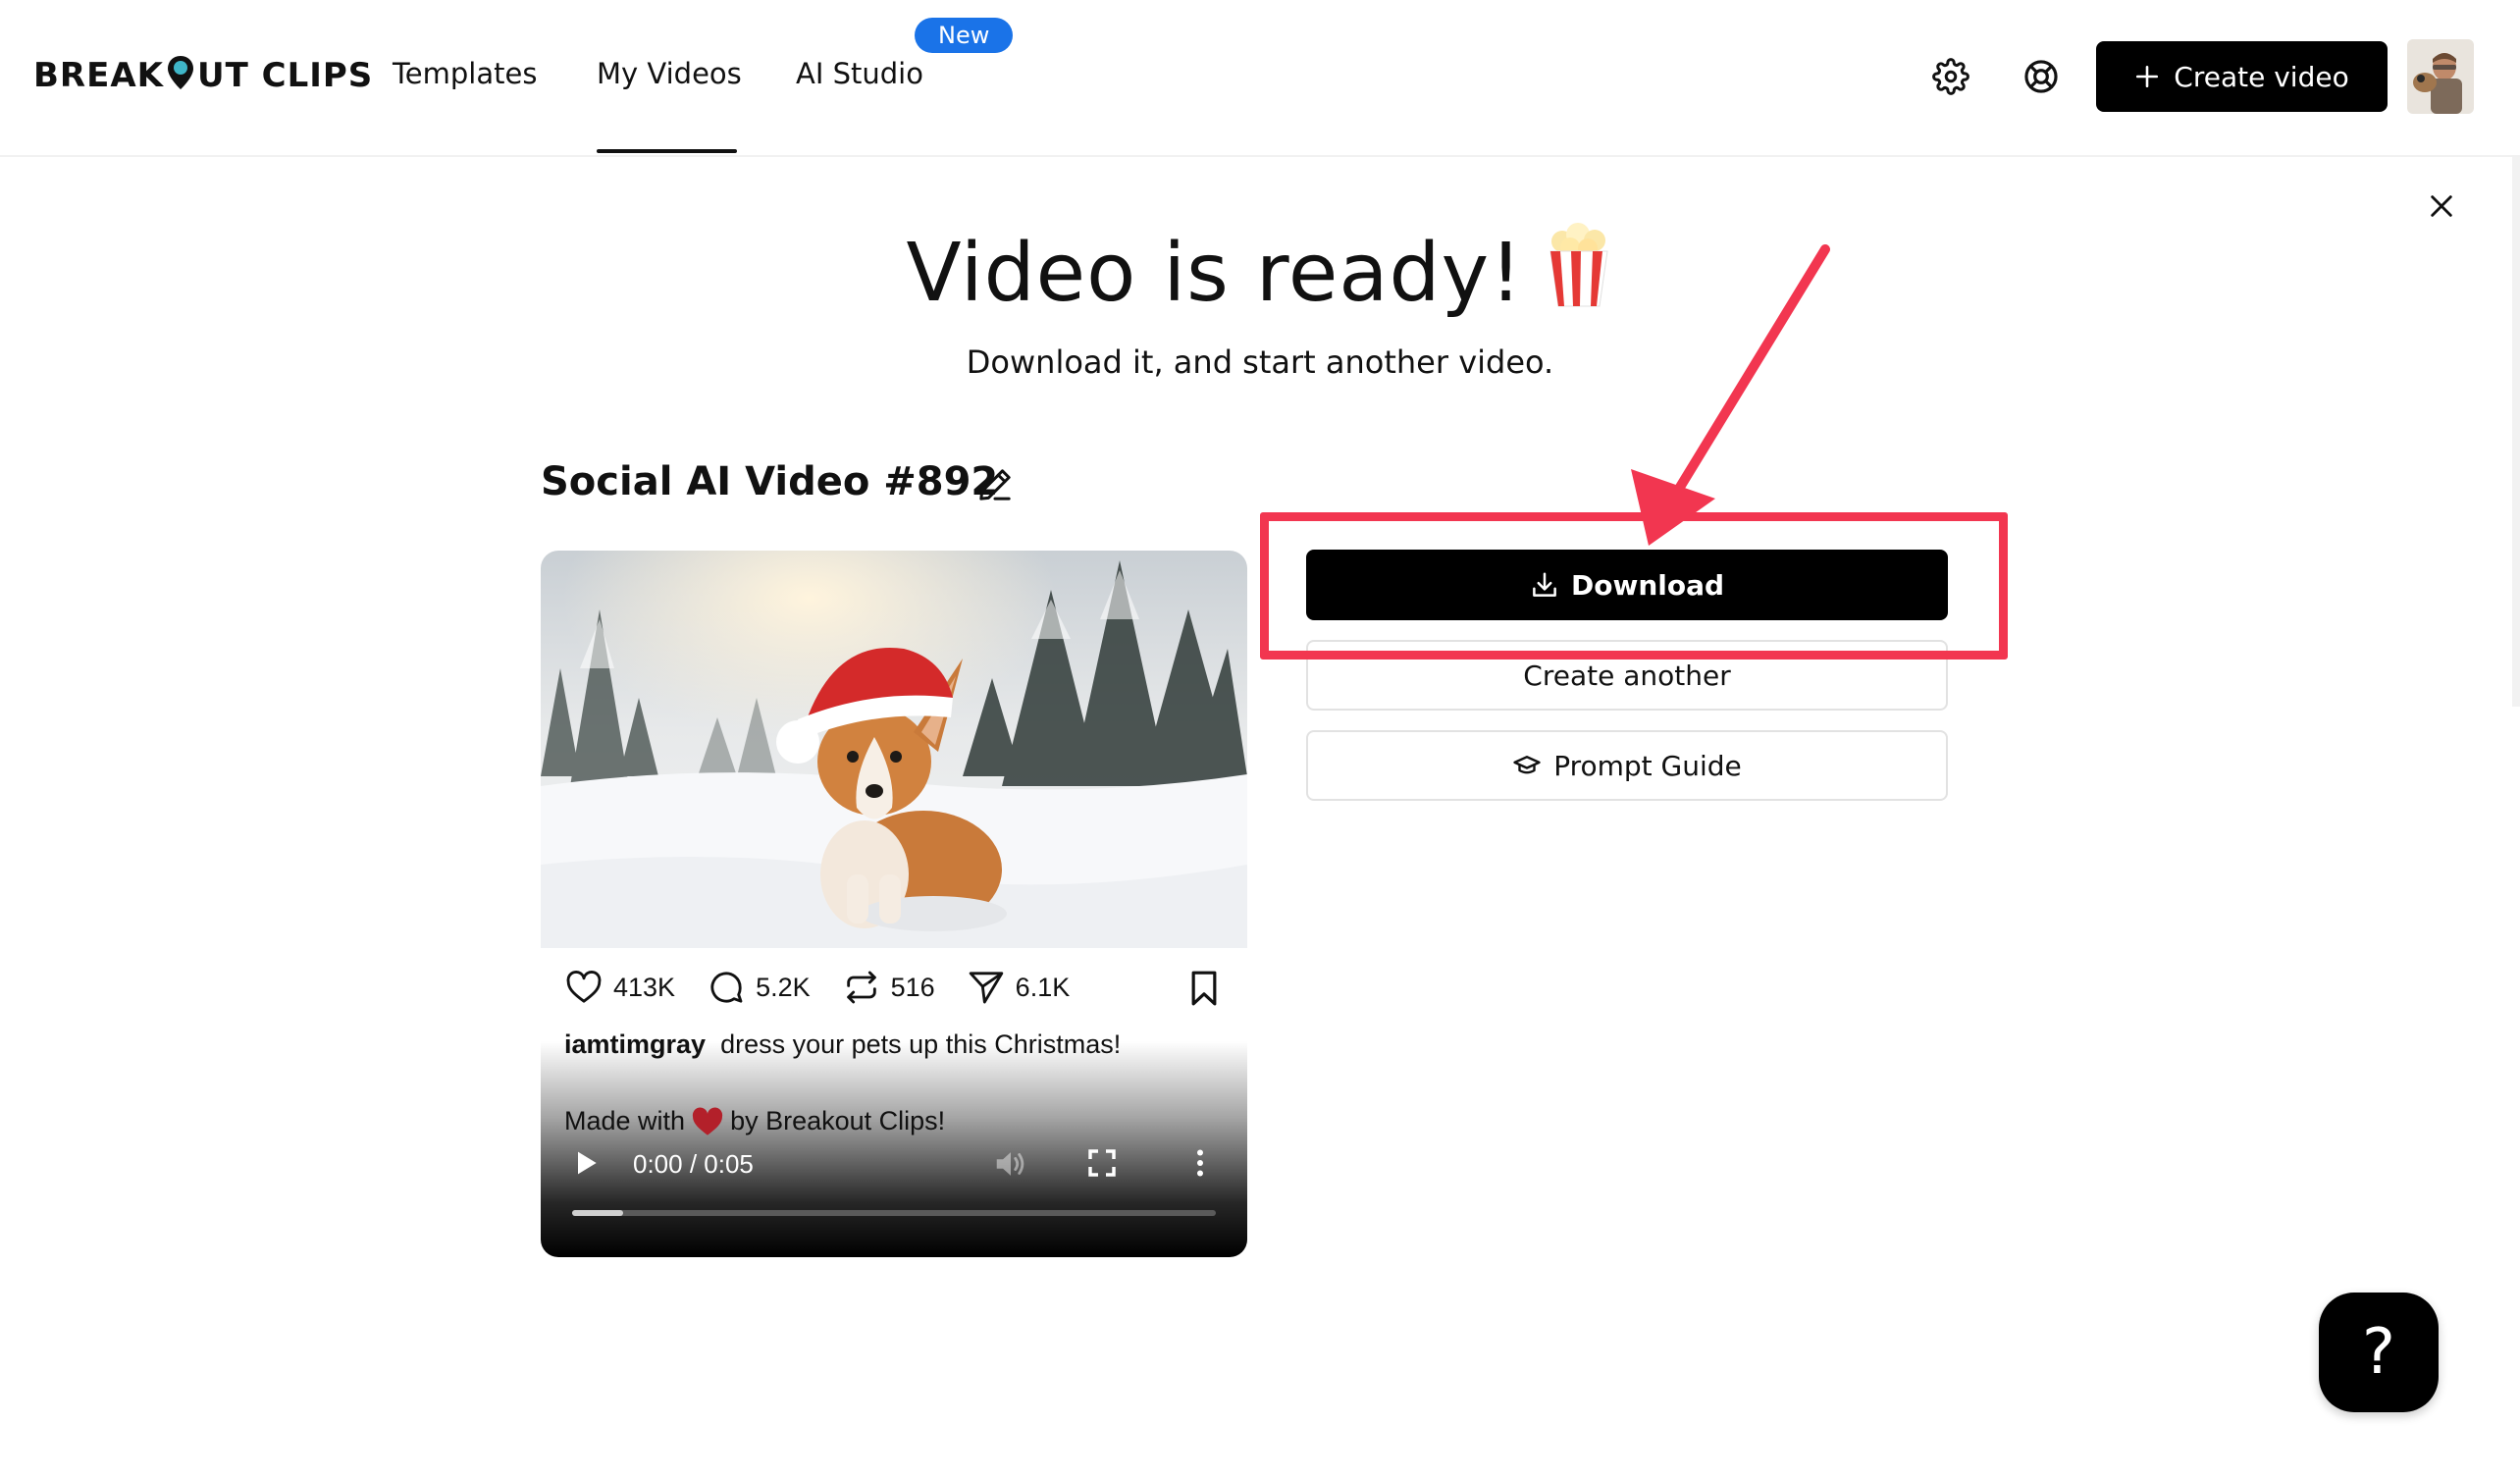 The width and height of the screenshot is (2520, 1478). Describe the element at coordinates (894, 749) in the screenshot. I see `video-thumbnail-corgi` at that location.